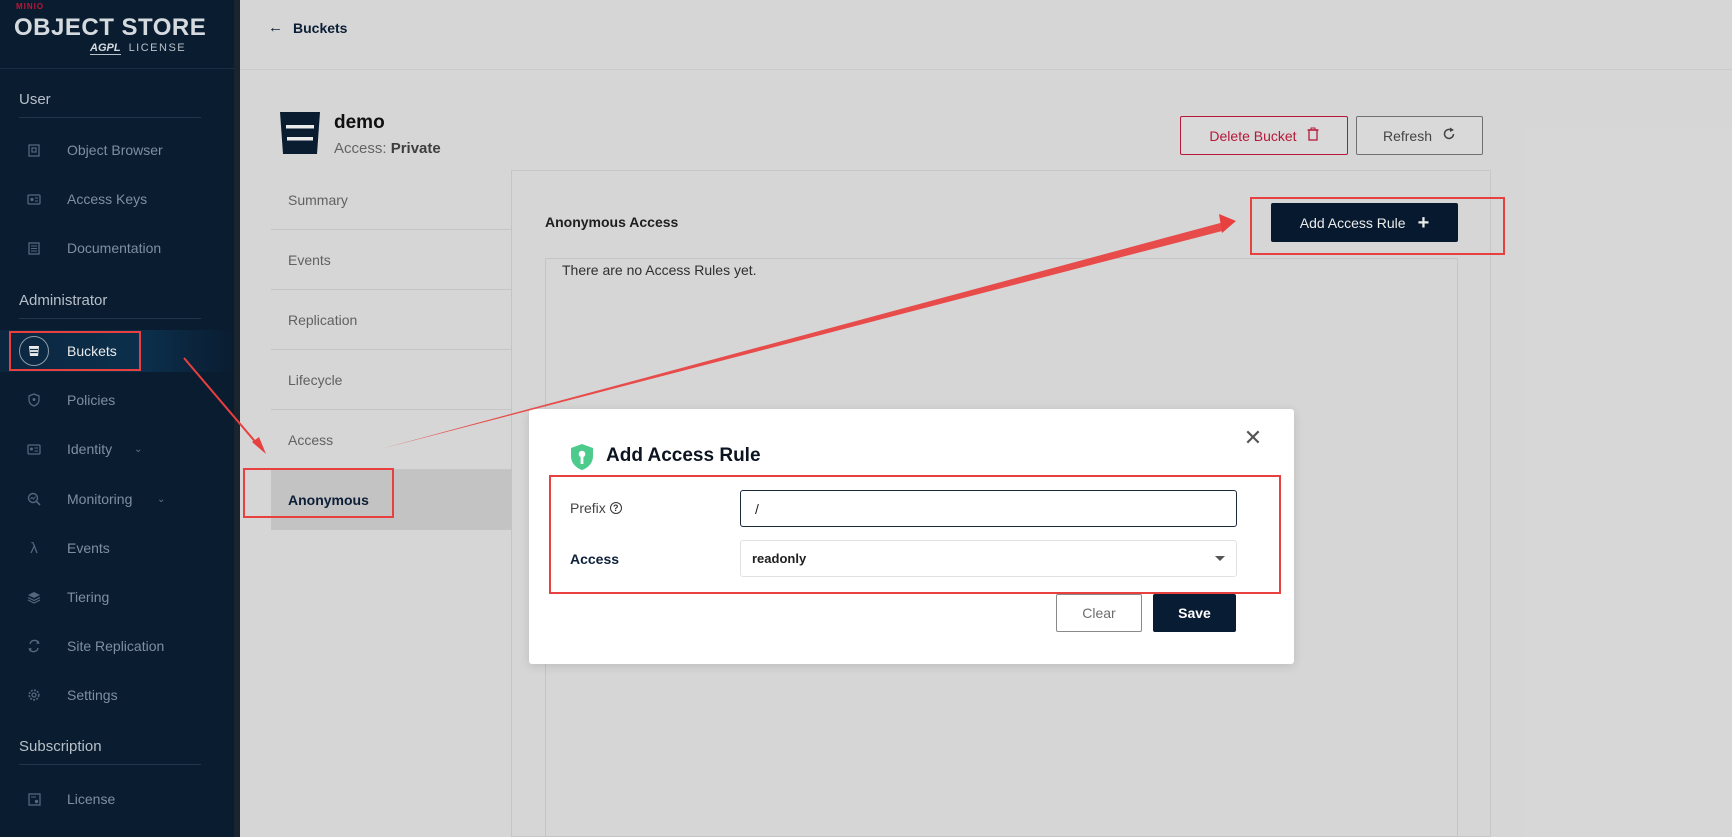 Image resolution: width=1732 pixels, height=837 pixels. What do you see at coordinates (915, 534) in the screenshot?
I see `annotation-box-form` at bounding box center [915, 534].